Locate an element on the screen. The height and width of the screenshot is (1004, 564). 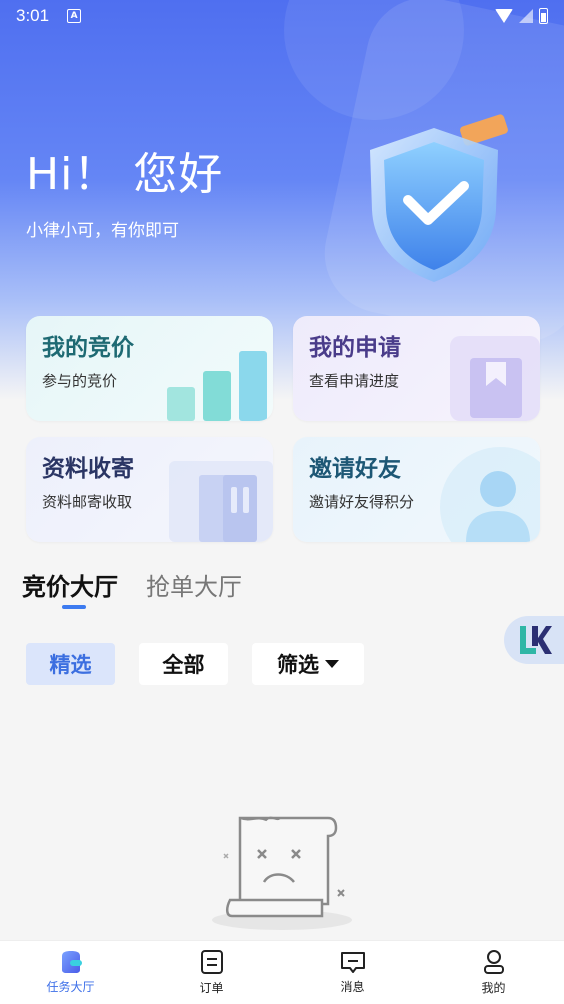
nav-orders: 订单 is located at coordinates (211, 972).